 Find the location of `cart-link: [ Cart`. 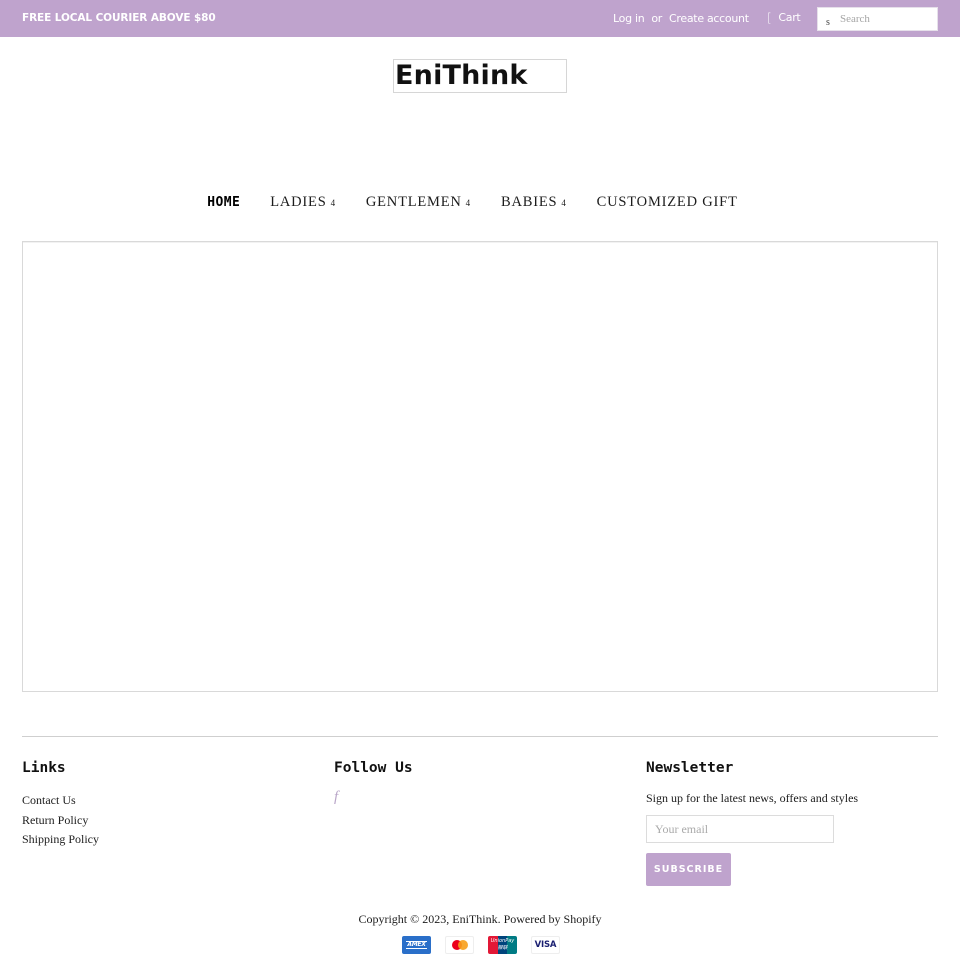

cart-link: [ Cart is located at coordinates (784, 18).